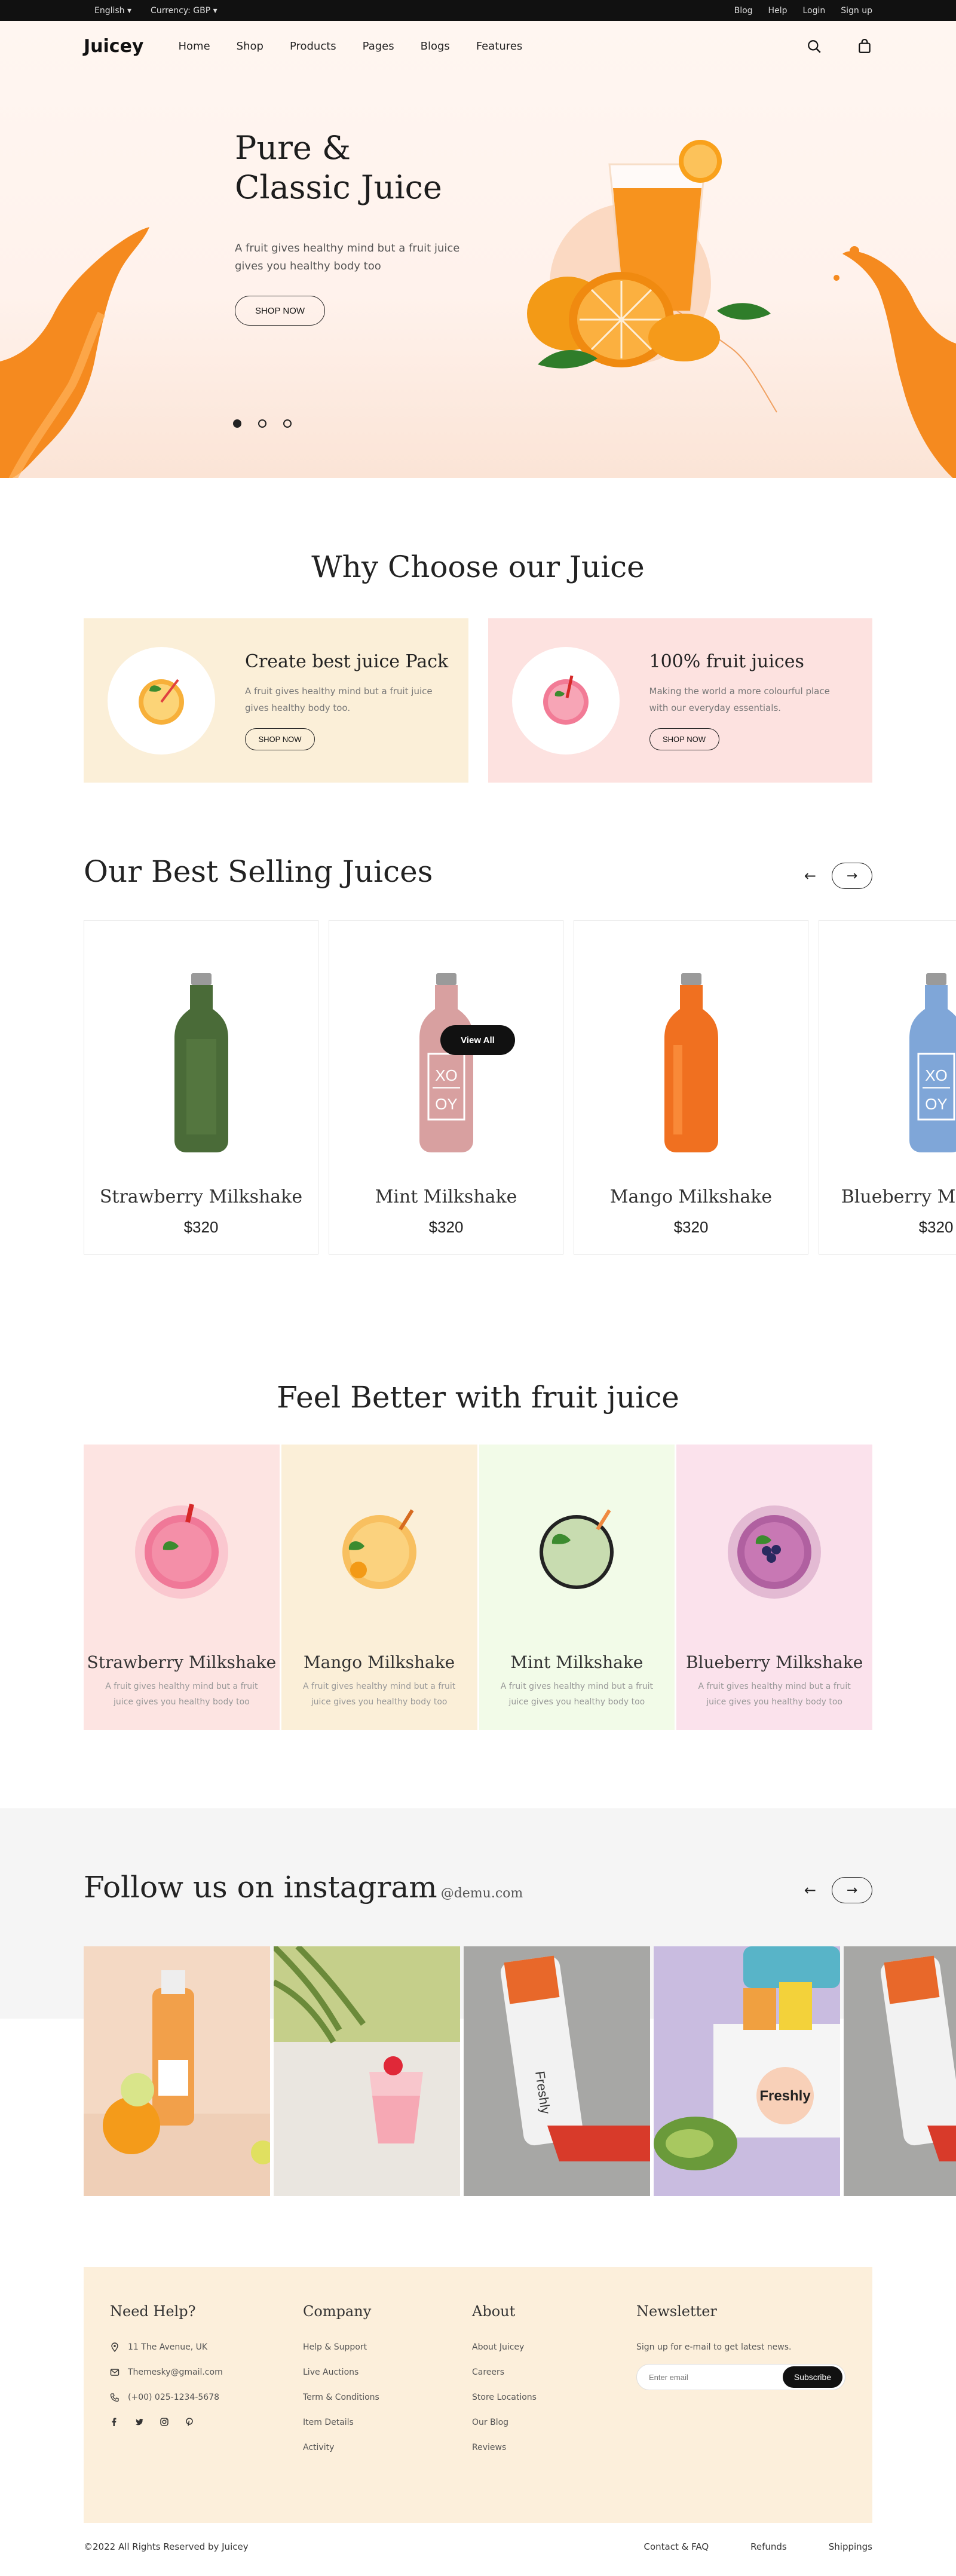  I want to click on insta-prev-arrow-icon: ←, so click(810, 1890).